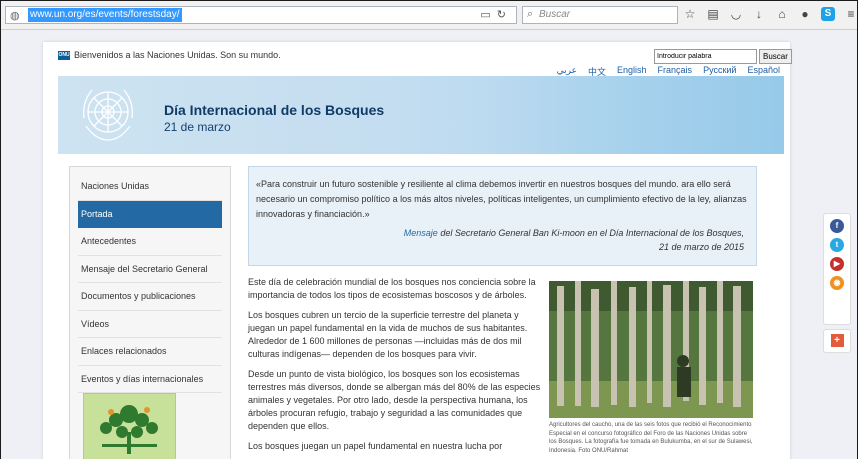 The width and height of the screenshot is (858, 459). What do you see at coordinates (150, 379) in the screenshot?
I see `sidebar-item-eventos: Eventos y días internacionales` at bounding box center [150, 379].